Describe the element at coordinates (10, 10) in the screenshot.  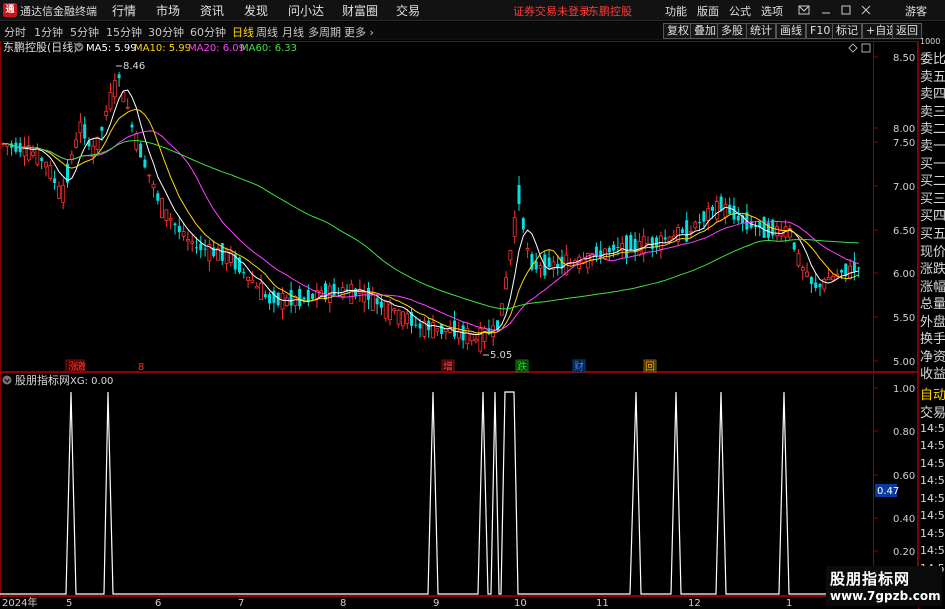
I see `app-logo: 通` at that location.